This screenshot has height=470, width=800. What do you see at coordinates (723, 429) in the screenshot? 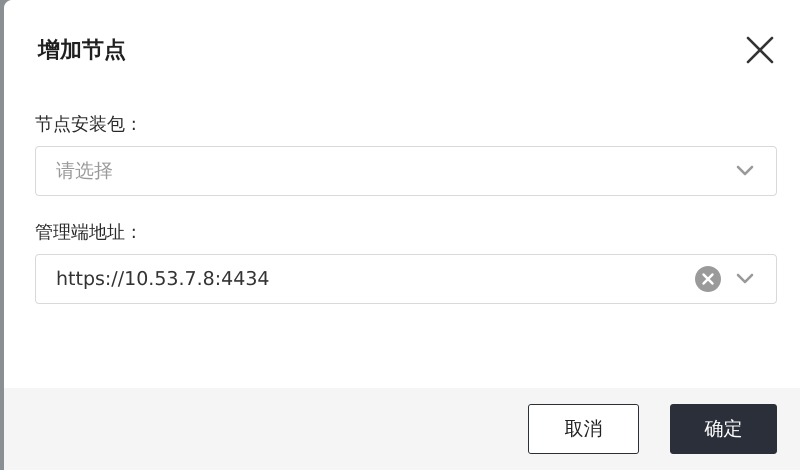
I see `confirm-button: 确定` at bounding box center [723, 429].